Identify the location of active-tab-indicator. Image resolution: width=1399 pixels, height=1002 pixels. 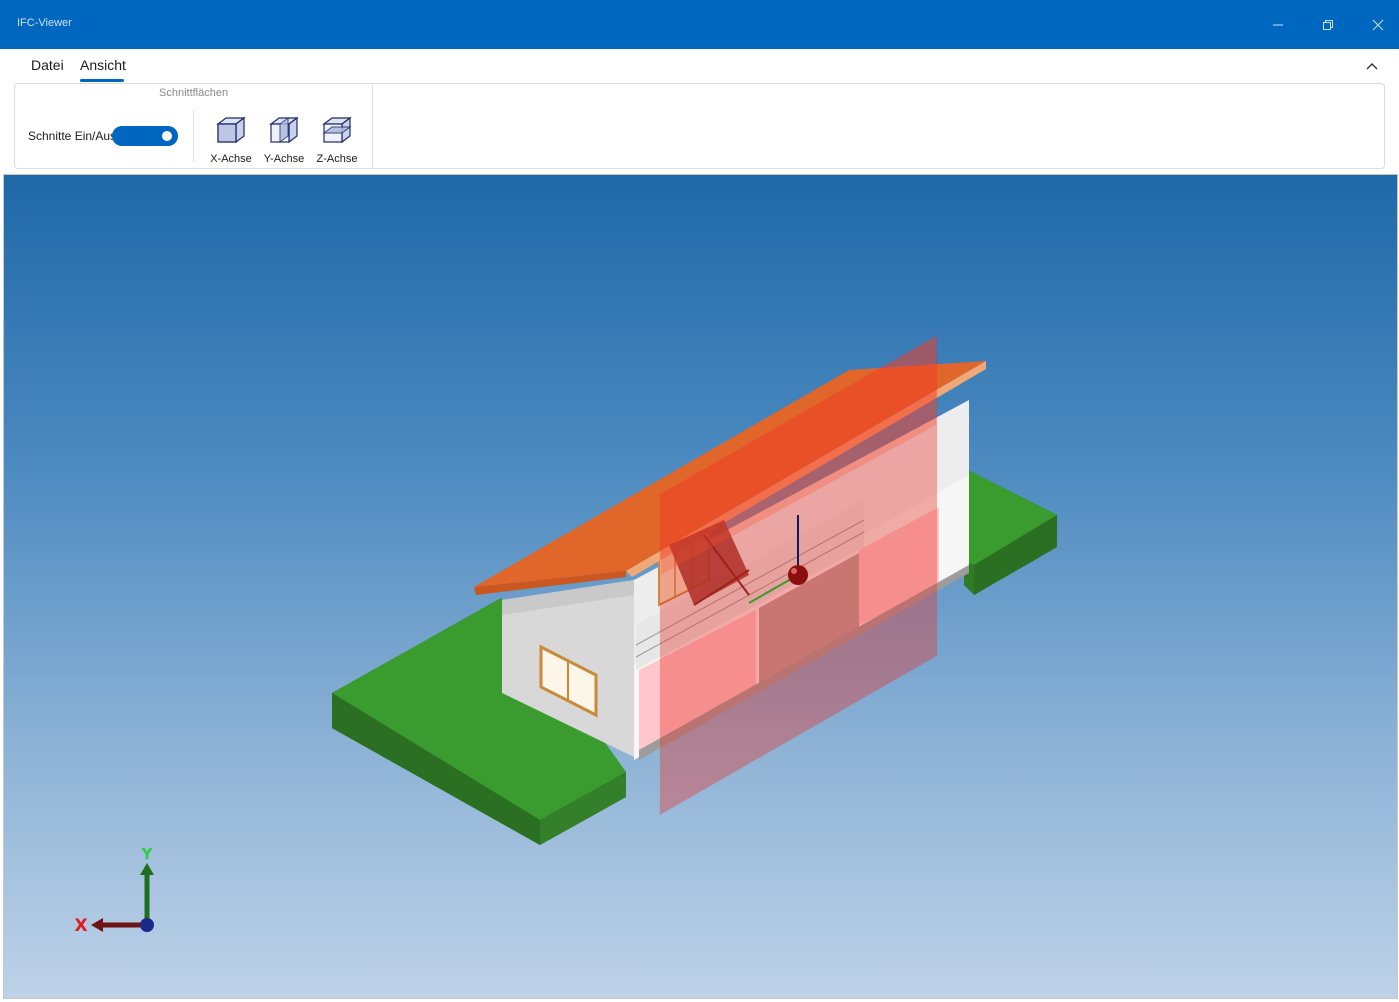
(102, 80).